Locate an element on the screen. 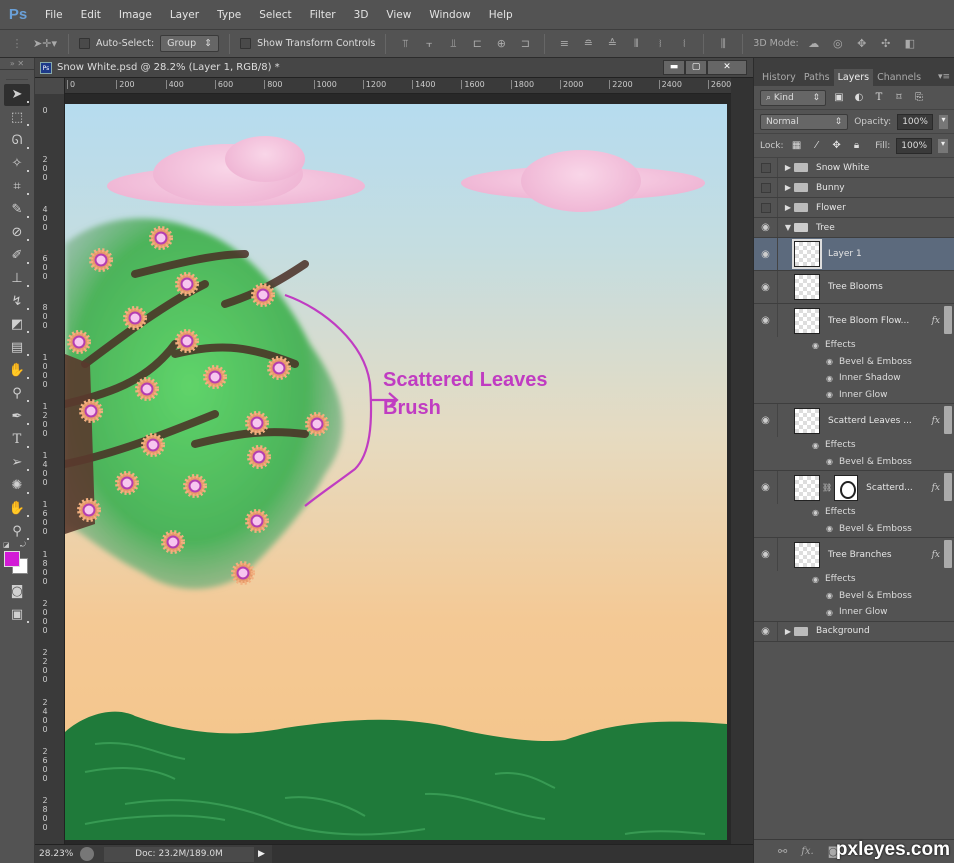 This screenshot has width=954, height=863. marquee-tool: ⬚ is located at coordinates (17, 118).